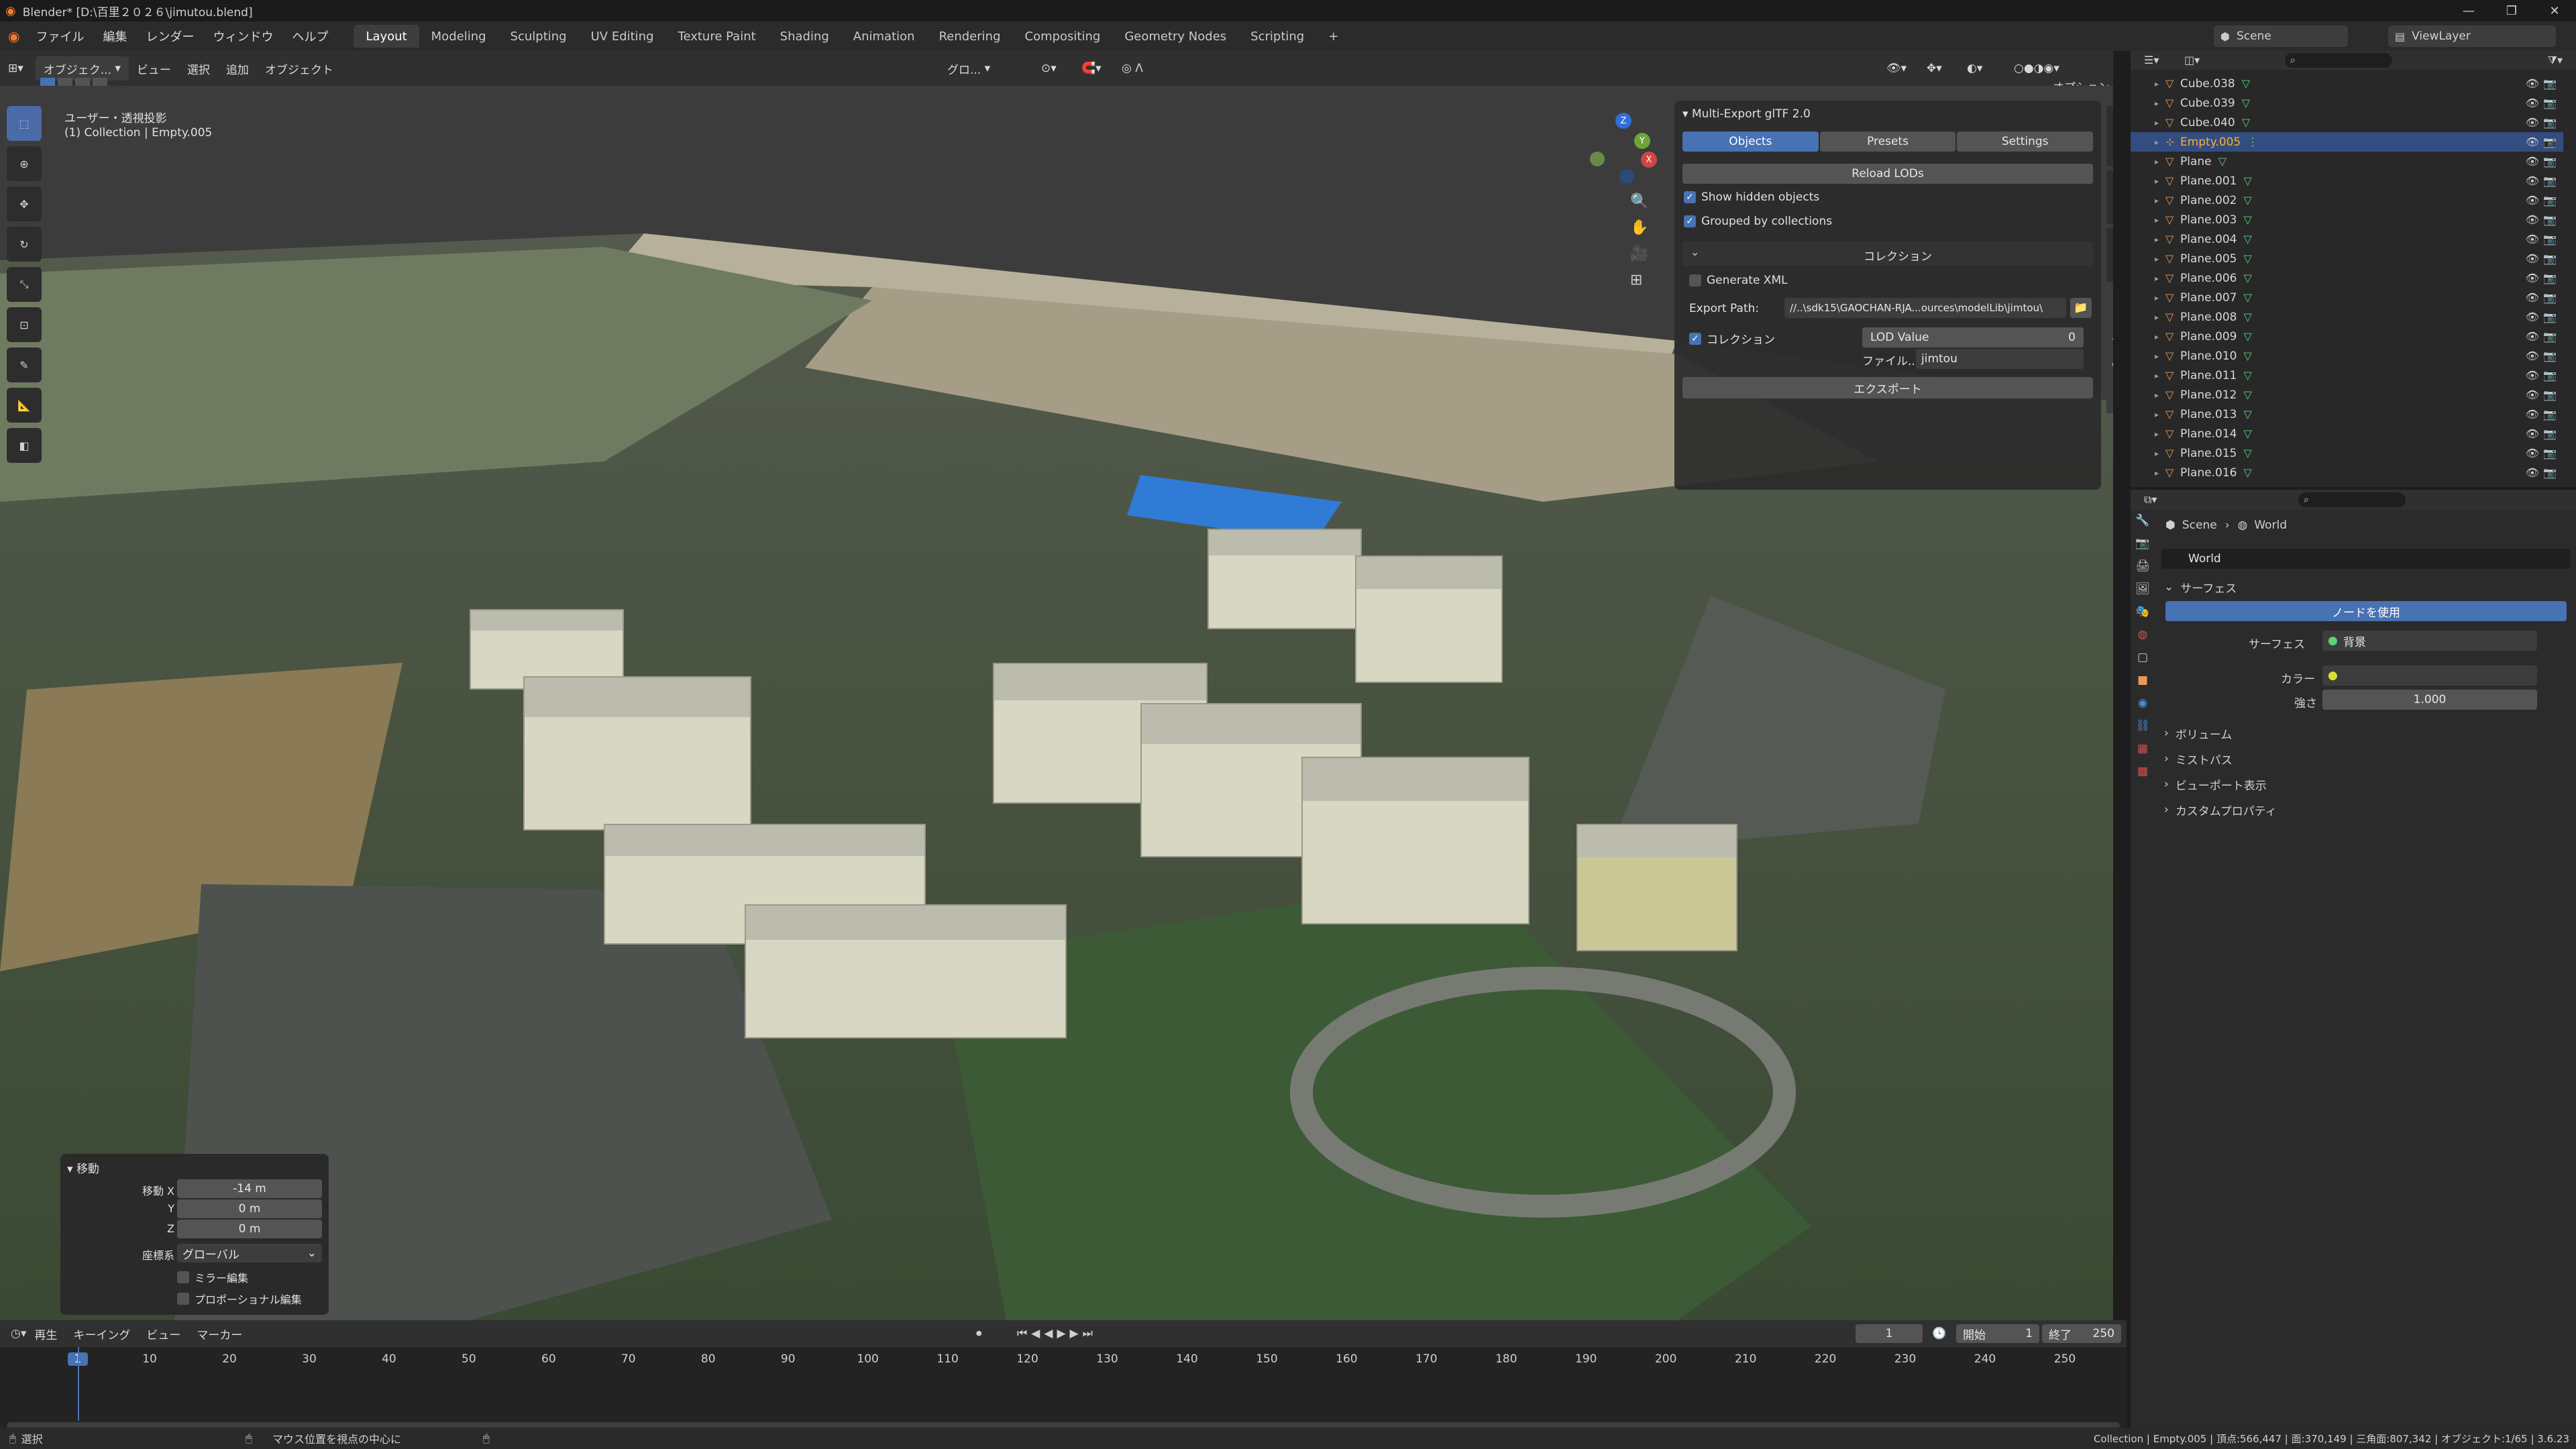 The image size is (2576, 1449). I want to click on tab-view: ビュー, so click(2109, 255).